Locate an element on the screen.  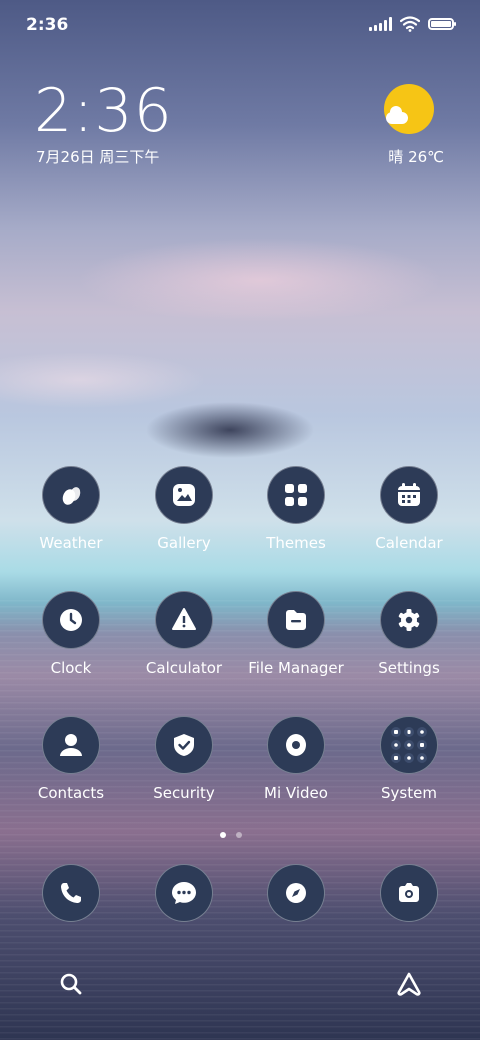
settings-icon is located at coordinates (409, 620).